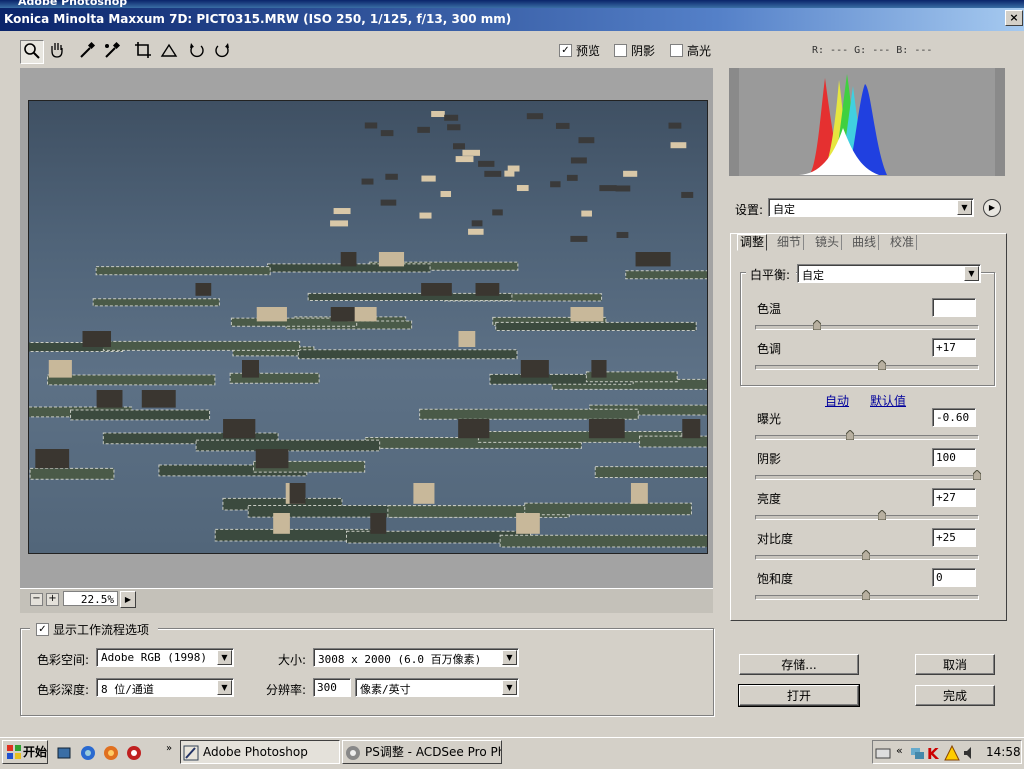  I want to click on tab-calibrate: 校准, so click(903, 242).